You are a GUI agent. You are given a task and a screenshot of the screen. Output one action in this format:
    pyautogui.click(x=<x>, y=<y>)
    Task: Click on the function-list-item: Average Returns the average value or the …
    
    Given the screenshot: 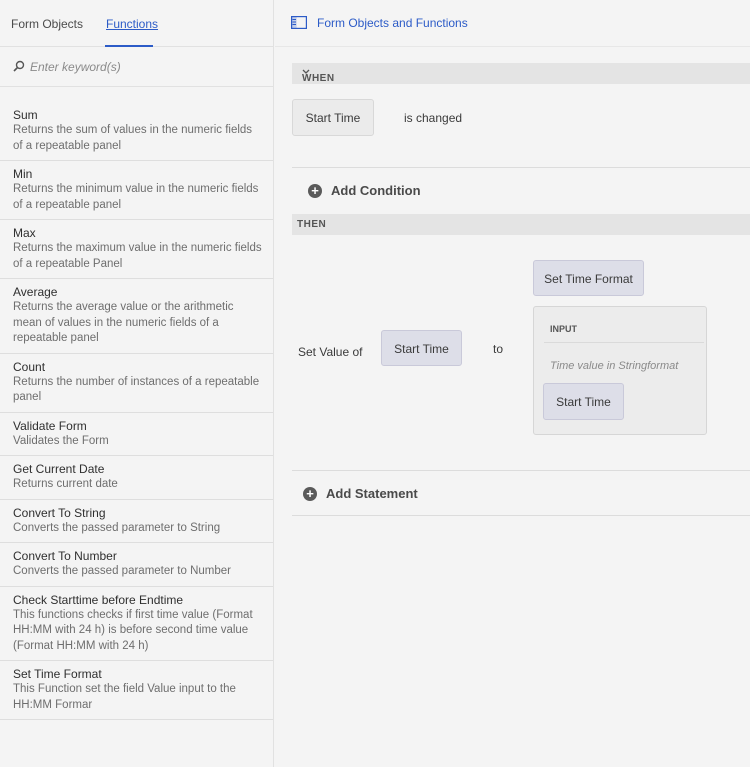 What is the action you would take?
    pyautogui.click(x=136, y=316)
    